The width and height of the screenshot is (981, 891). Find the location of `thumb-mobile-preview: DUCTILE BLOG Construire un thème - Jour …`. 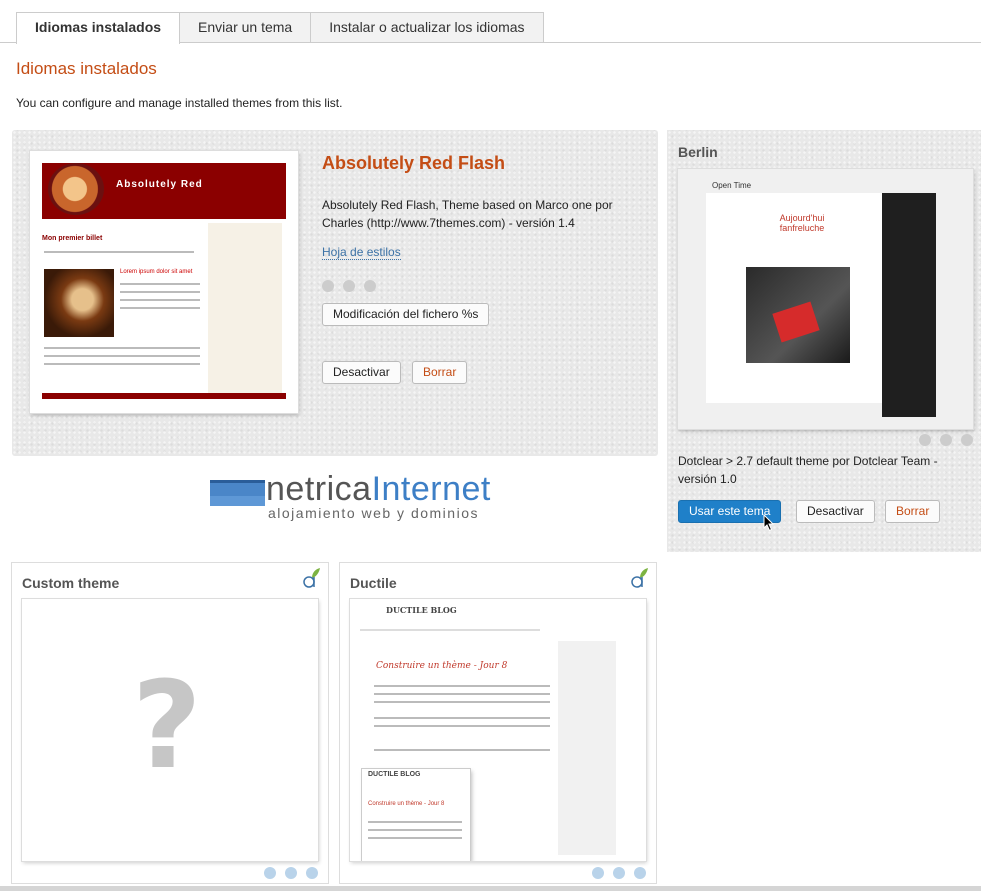

thumb-mobile-preview: DUCTILE BLOG Construire un thème - Jour … is located at coordinates (416, 815).